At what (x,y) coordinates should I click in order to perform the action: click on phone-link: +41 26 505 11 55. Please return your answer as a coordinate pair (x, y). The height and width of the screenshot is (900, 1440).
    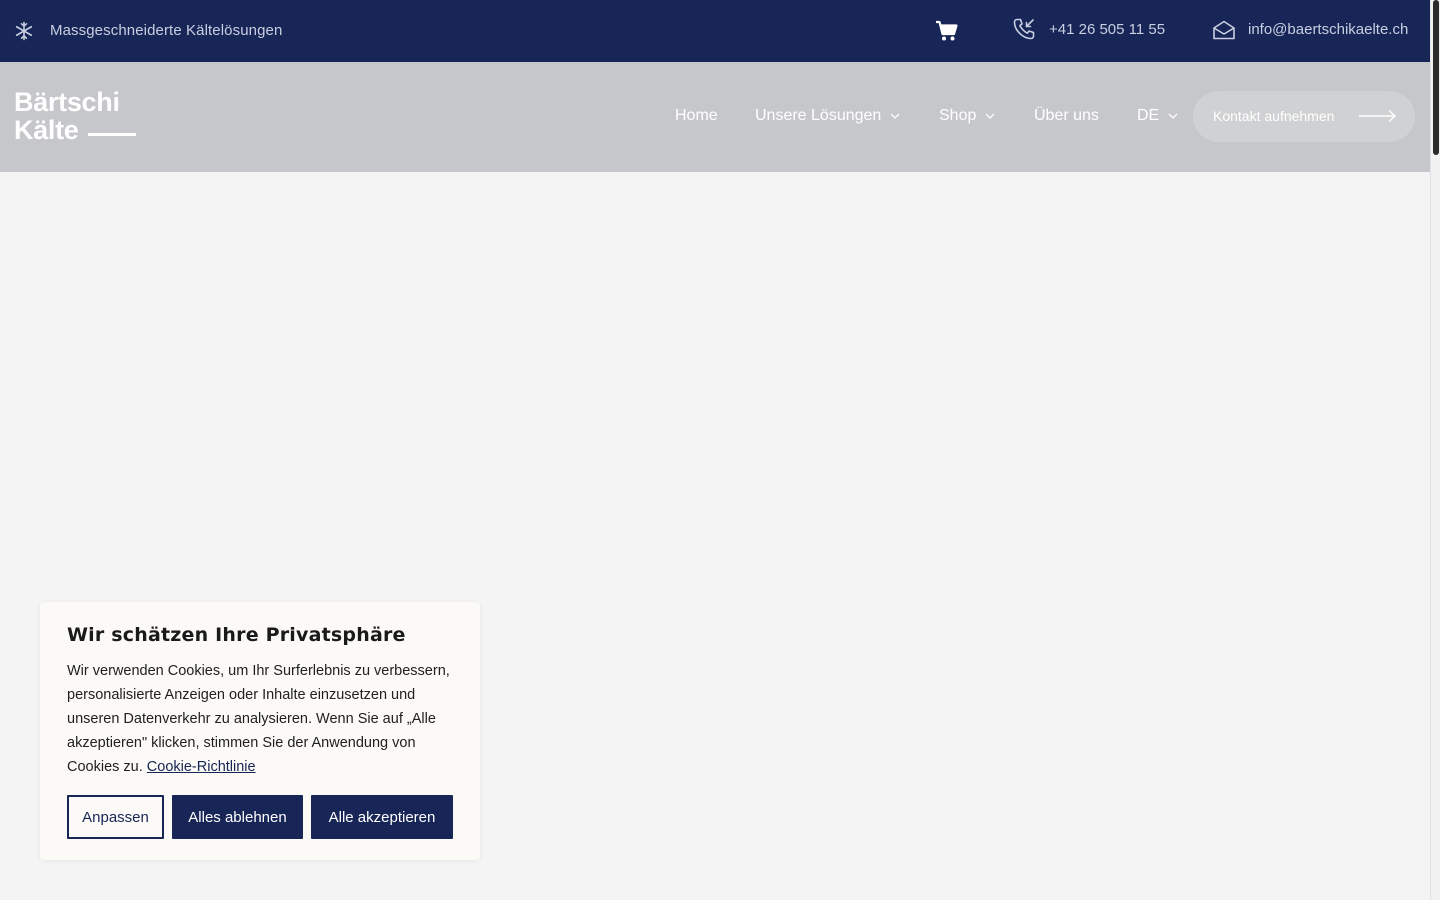
    Looking at the image, I should click on (1107, 29).